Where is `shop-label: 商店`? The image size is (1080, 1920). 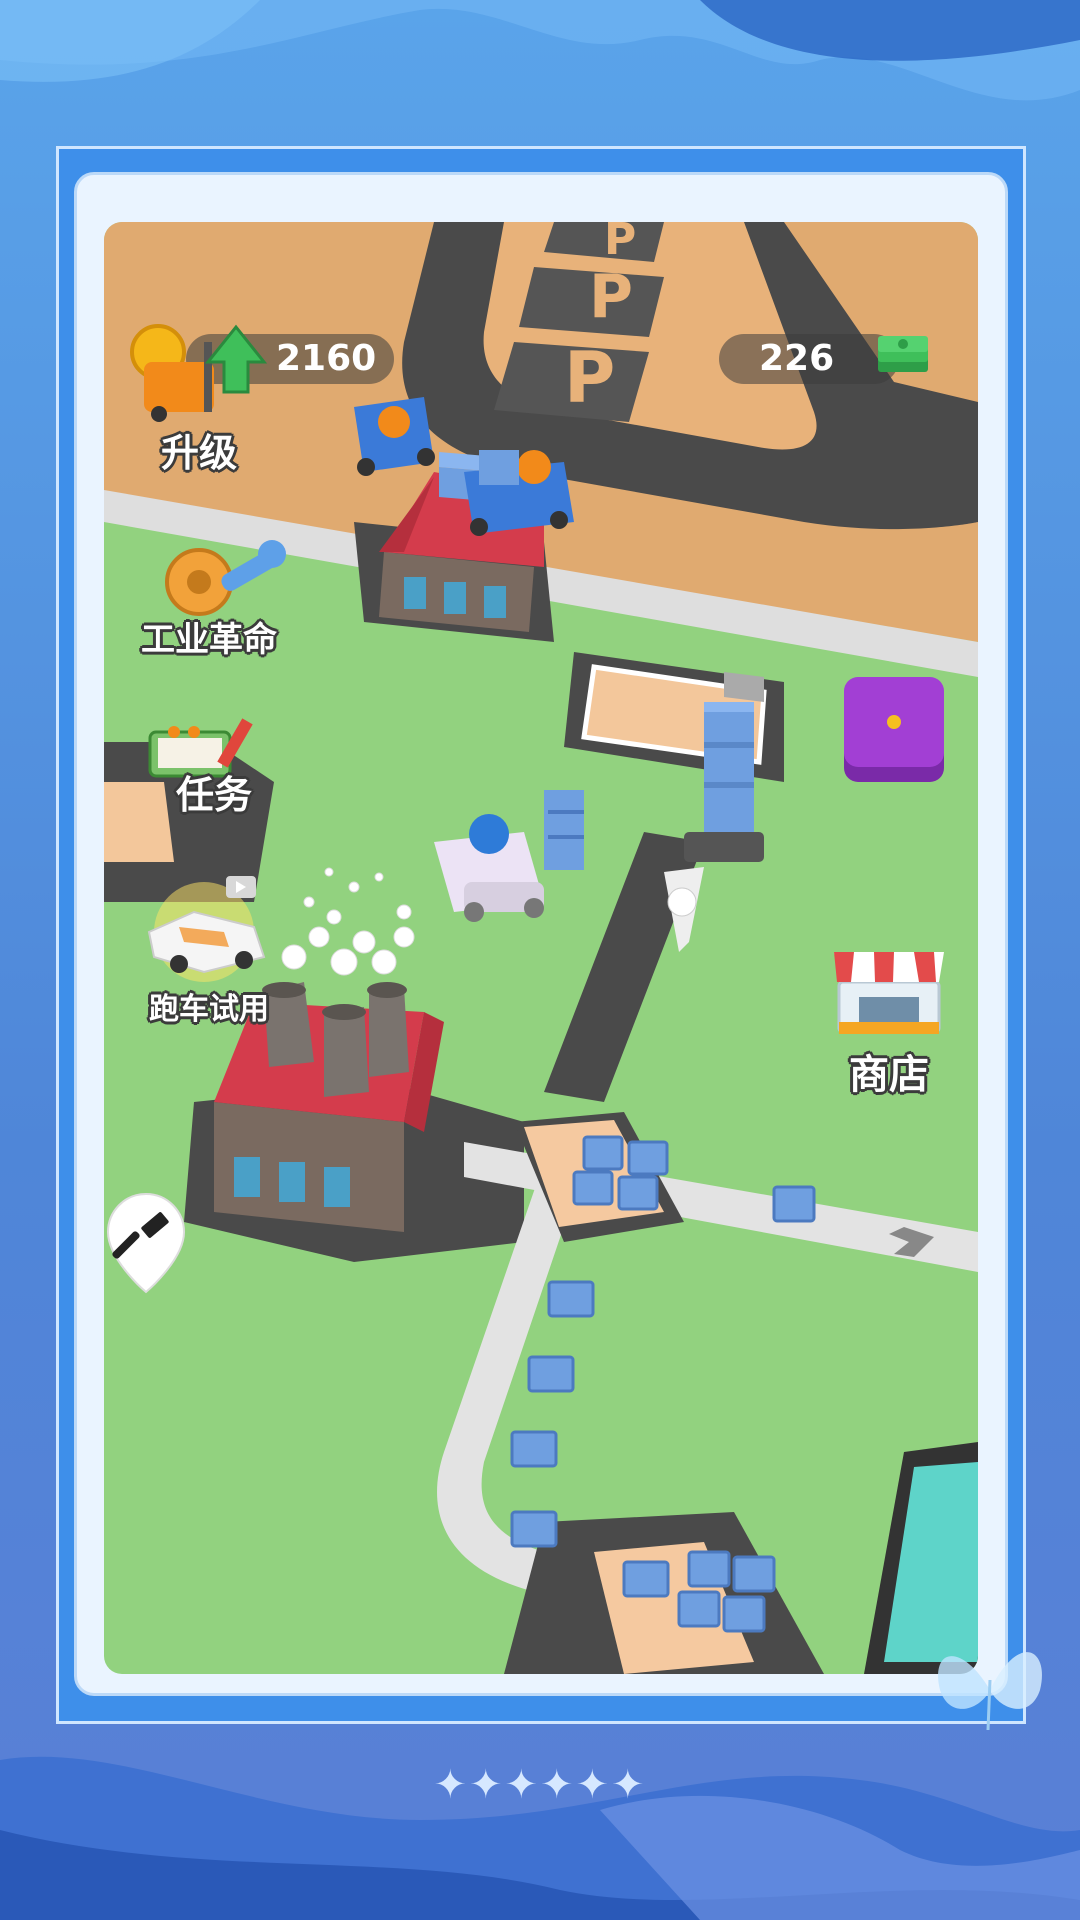
shop-label: 商店 is located at coordinates (889, 1075).